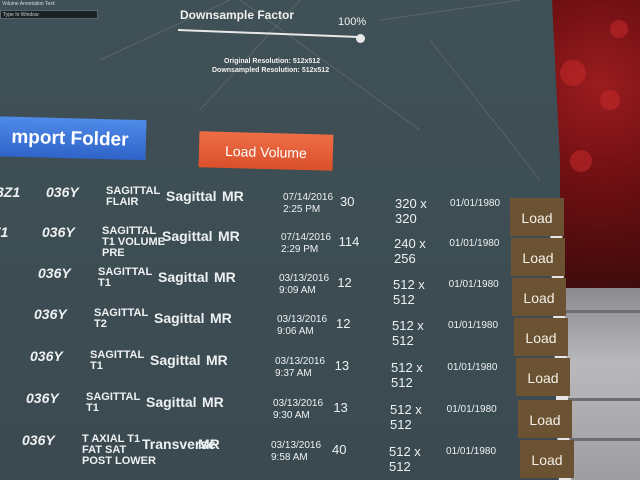  I want to click on series-datetime: 03/13/2016 9:58 AM, so click(296, 451).